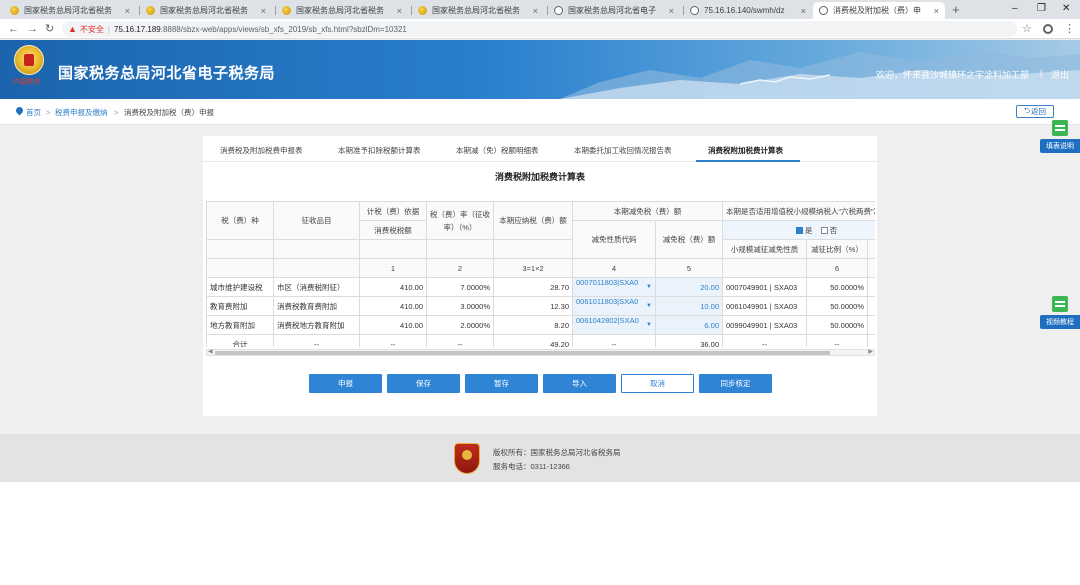 The width and height of the screenshot is (1080, 585). What do you see at coordinates (614, 325) in the screenshot?
I see `relief-code-select: ▼ 0061042802|SXA0` at bounding box center [614, 325].